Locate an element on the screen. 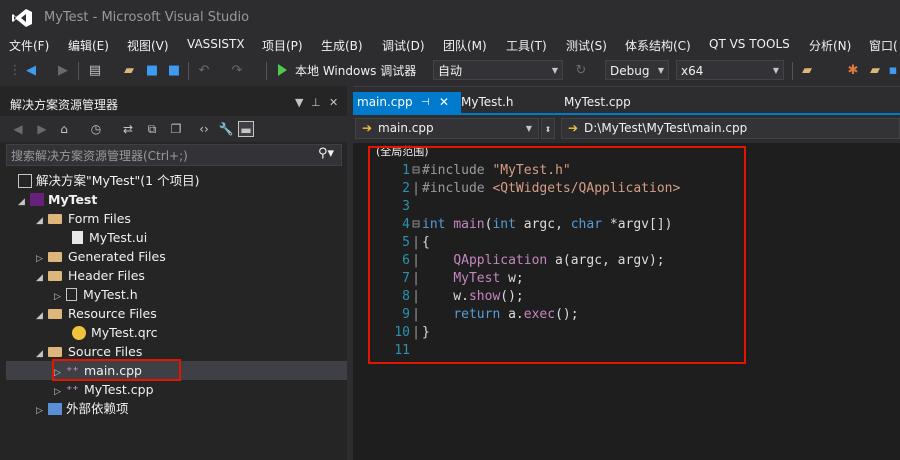  tree-item-label: MyTest is located at coordinates (73, 199).